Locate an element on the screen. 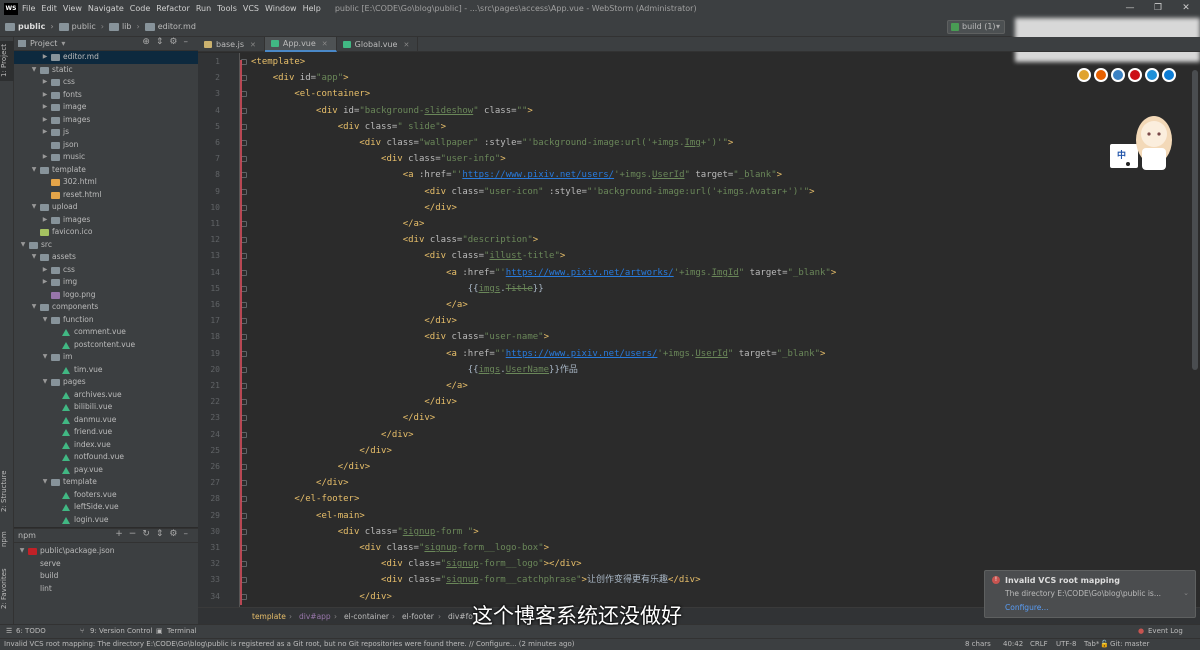  firefox-icon is located at coordinates (1101, 75).